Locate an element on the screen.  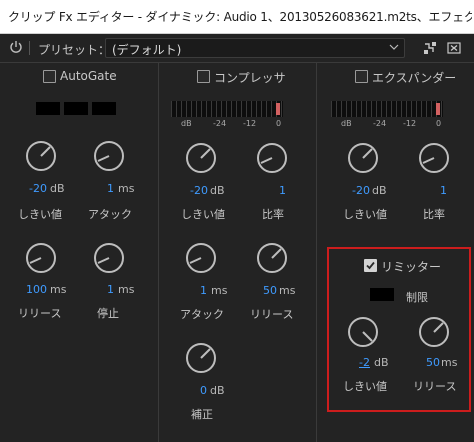
expander-threshold-label: しきい値 is located at coordinates (365, 214).